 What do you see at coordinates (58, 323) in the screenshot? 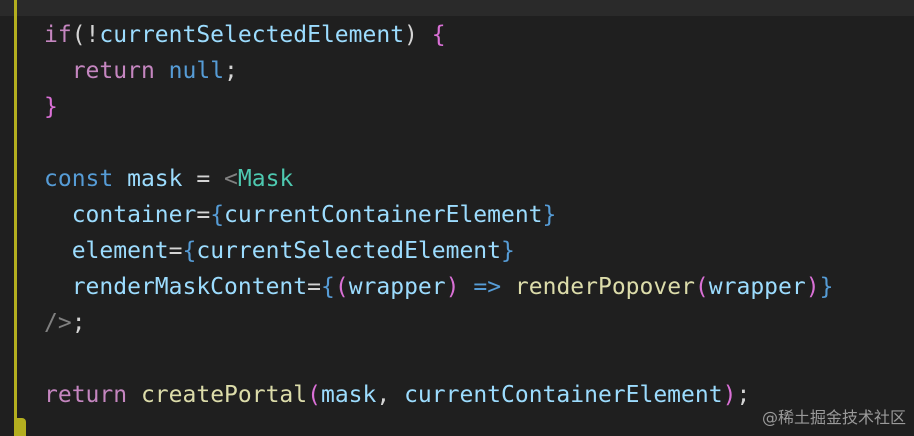
I see `code-token: />` at bounding box center [58, 323].